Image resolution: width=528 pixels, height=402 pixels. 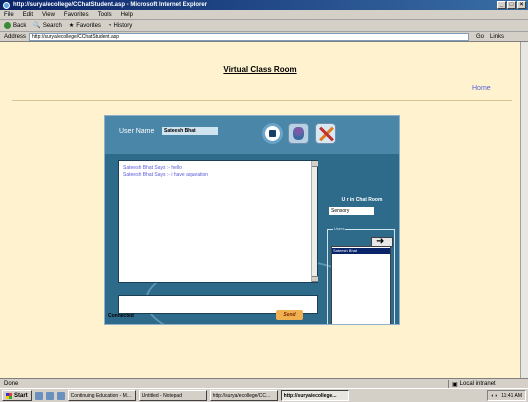 What do you see at coordinates (361, 251) in the screenshot?
I see `users-list-item: Sateesh Bhat` at bounding box center [361, 251].